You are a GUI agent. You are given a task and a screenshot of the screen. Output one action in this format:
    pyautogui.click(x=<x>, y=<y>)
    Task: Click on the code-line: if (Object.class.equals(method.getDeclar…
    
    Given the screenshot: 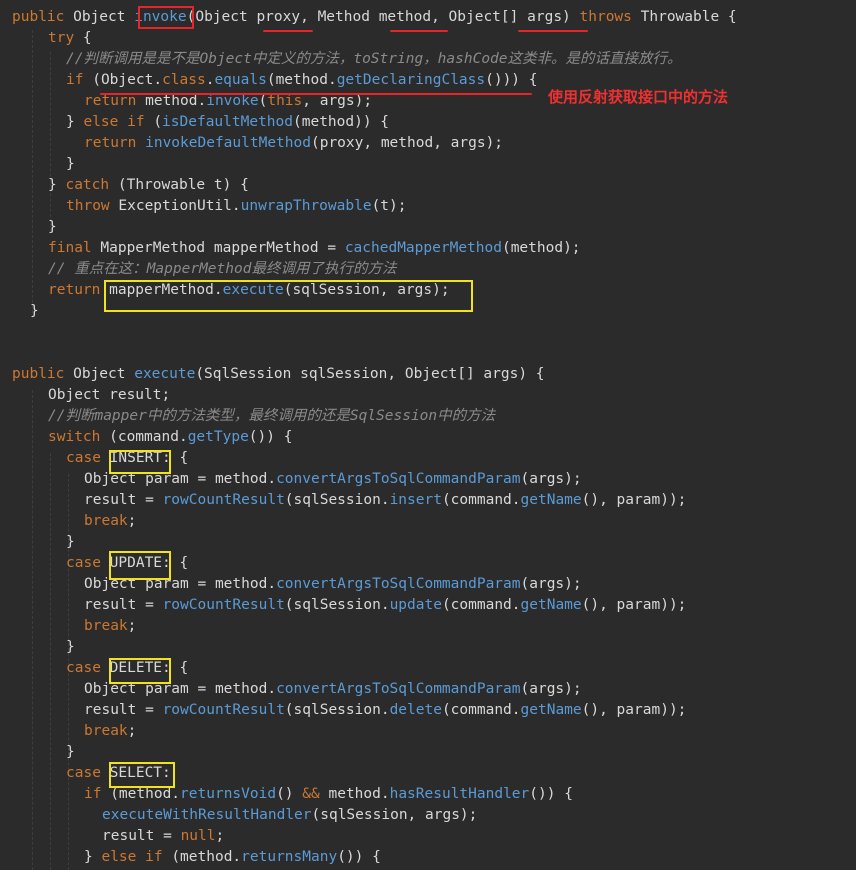 What is the action you would take?
    pyautogui.click(x=302, y=80)
    